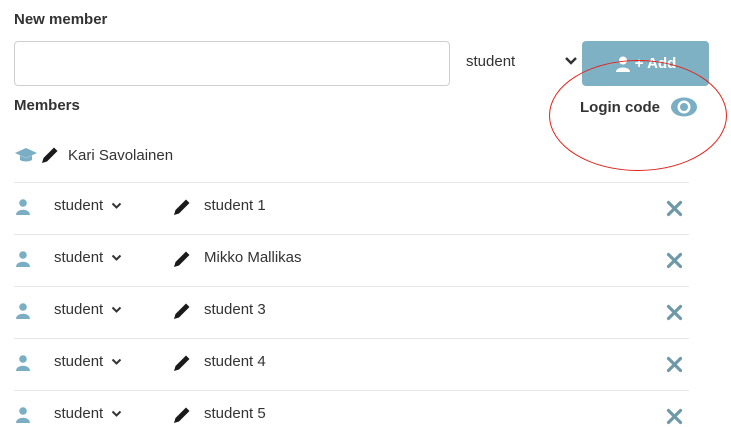  I want to click on member-row: student Mikko Mallikas, so click(351, 260).